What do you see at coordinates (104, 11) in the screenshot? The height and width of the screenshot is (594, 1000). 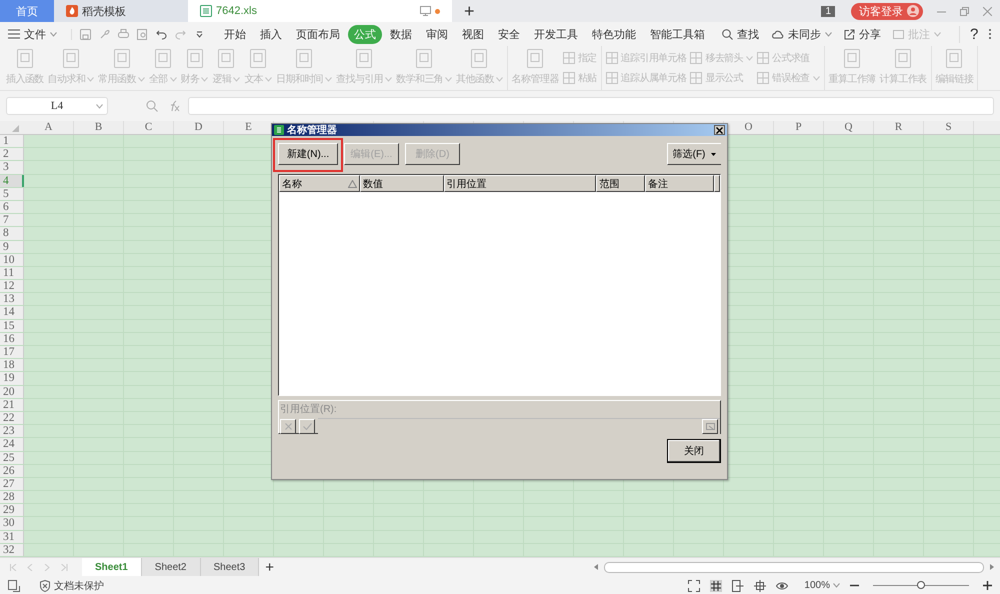 I see `tab-label: 稻壳模板` at bounding box center [104, 11].